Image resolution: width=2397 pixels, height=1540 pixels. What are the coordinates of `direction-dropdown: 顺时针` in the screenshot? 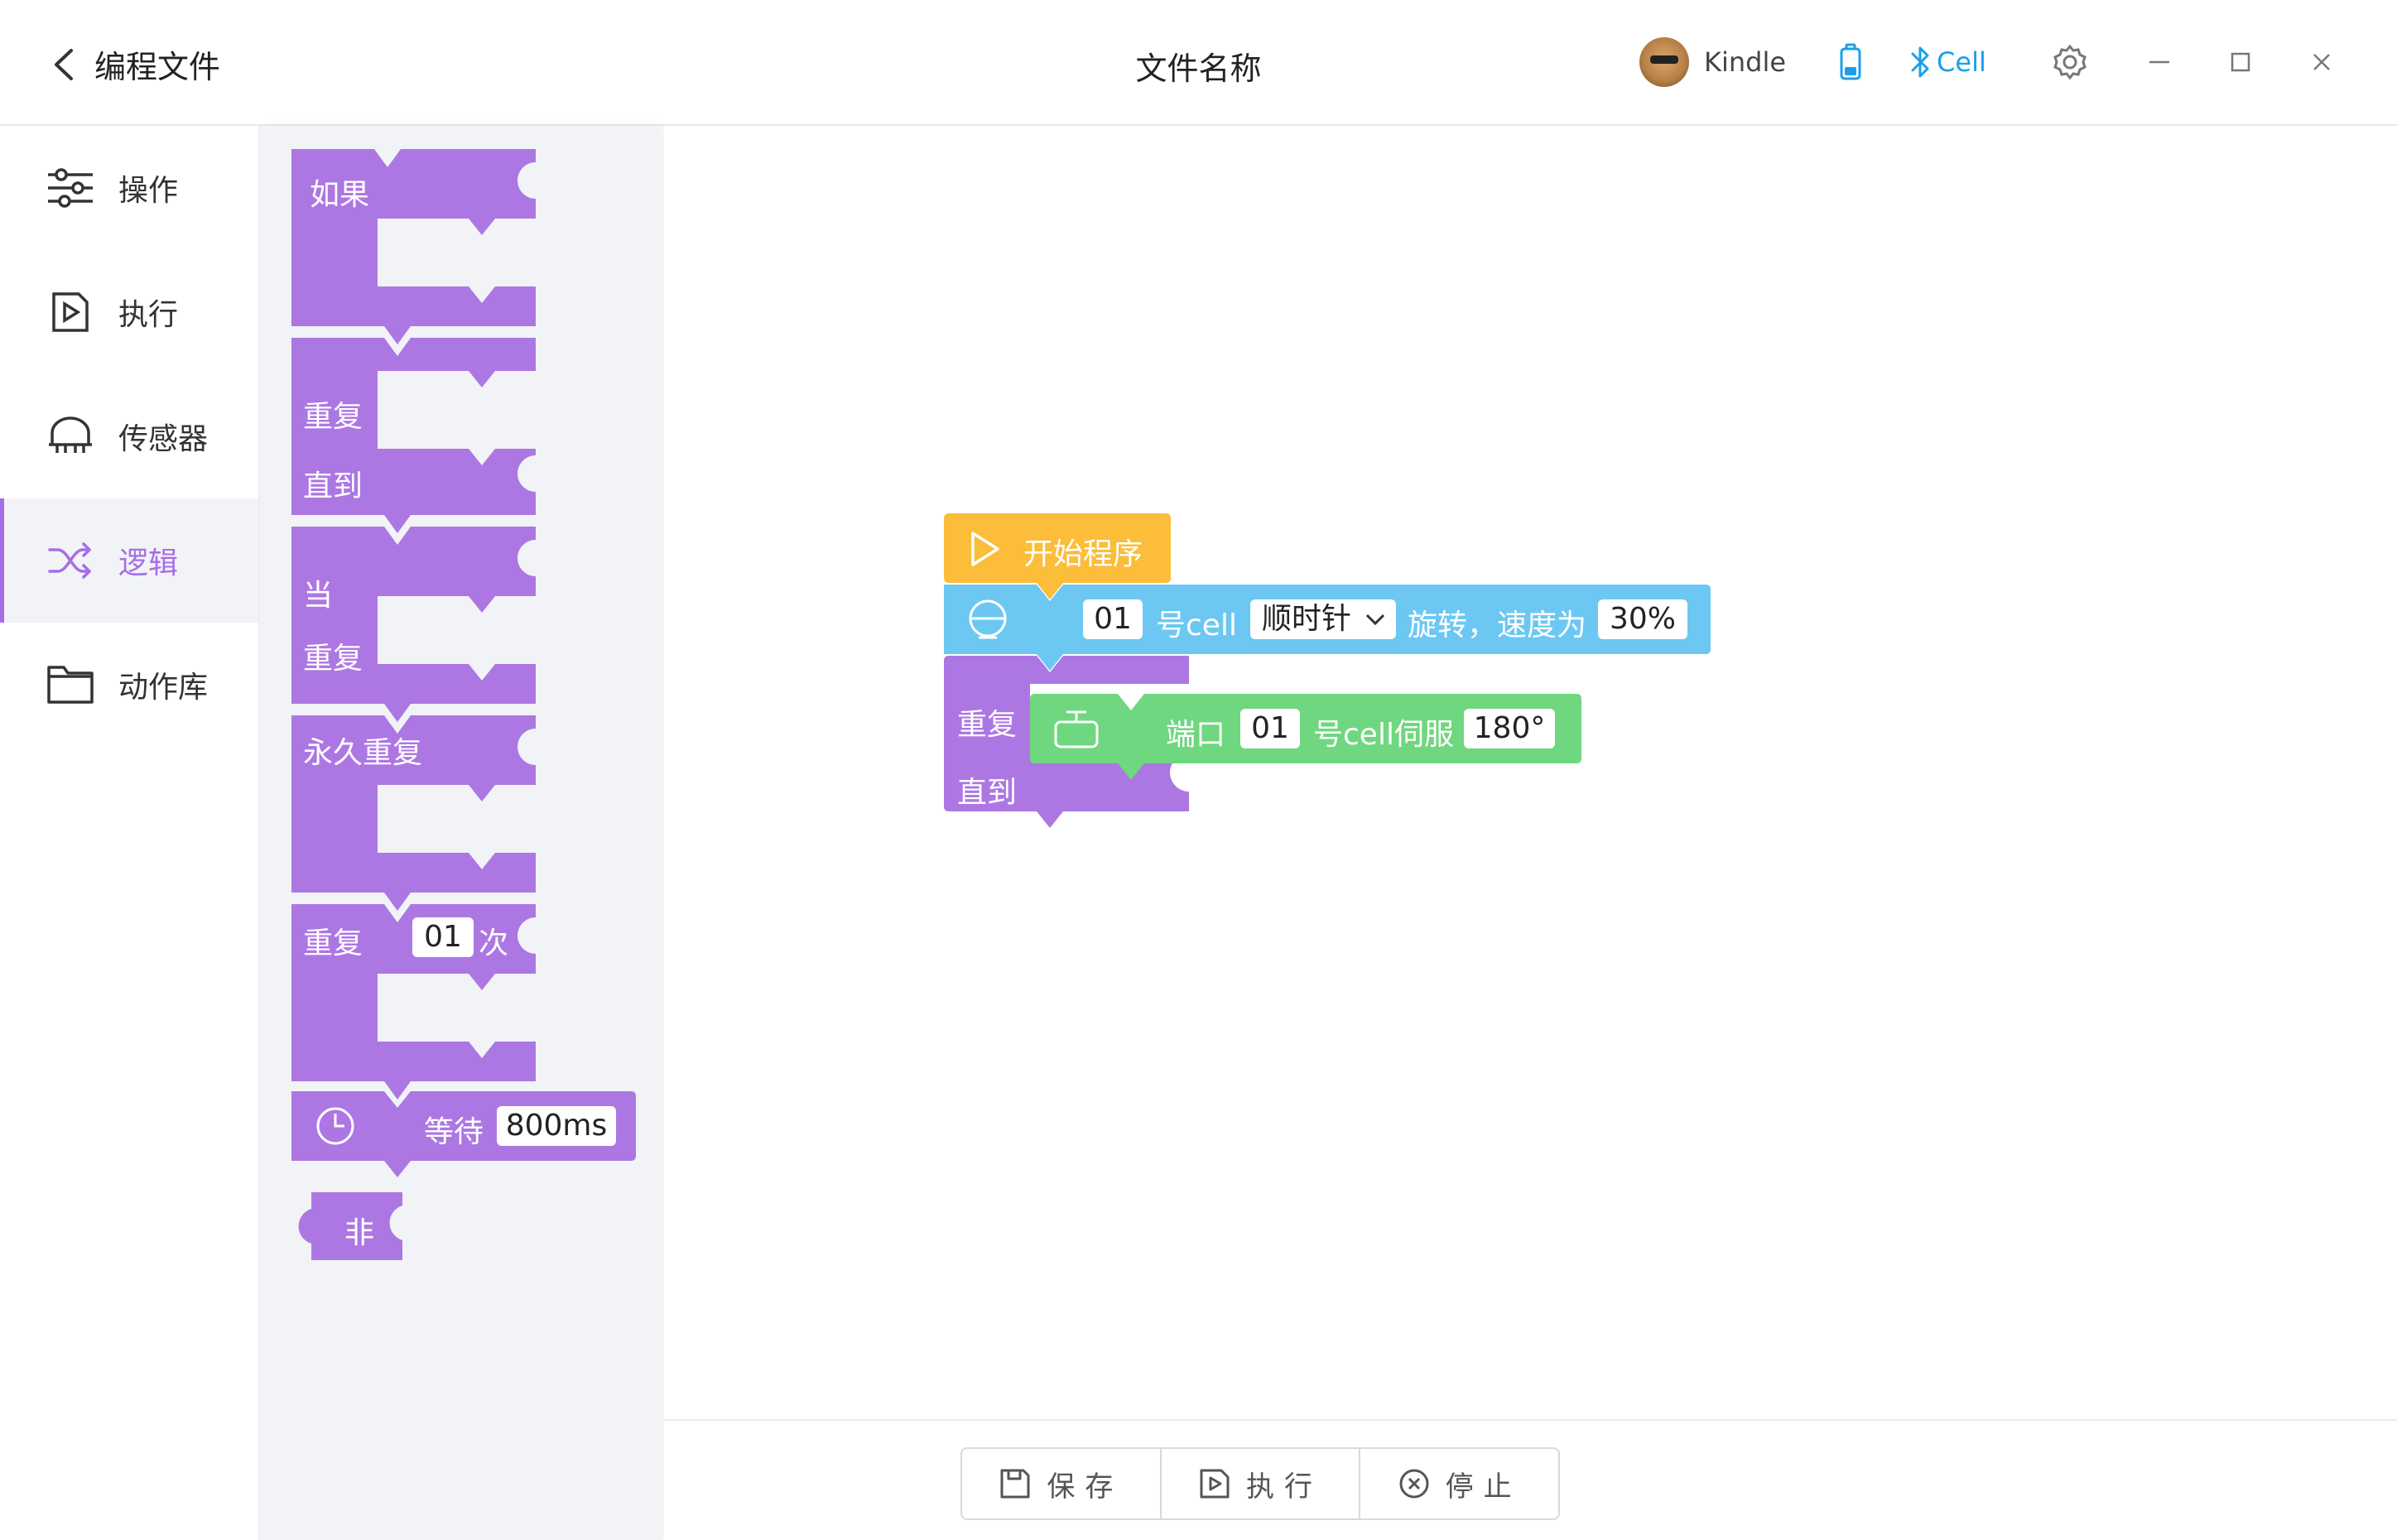 It's located at (1323, 619).